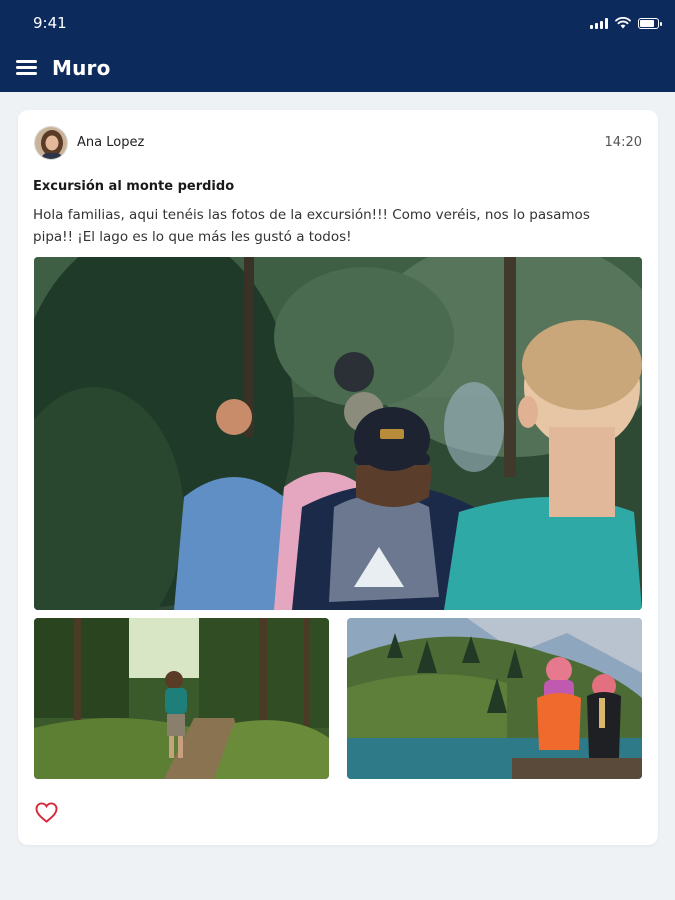  Describe the element at coordinates (494, 698) in the screenshot. I see `girls-by-lake-photo` at that location.